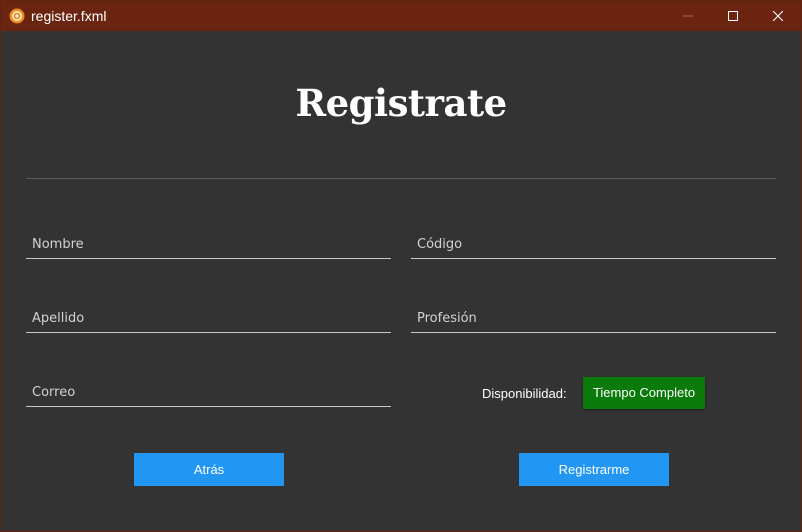  I want to click on correo-input, so click(208, 392).